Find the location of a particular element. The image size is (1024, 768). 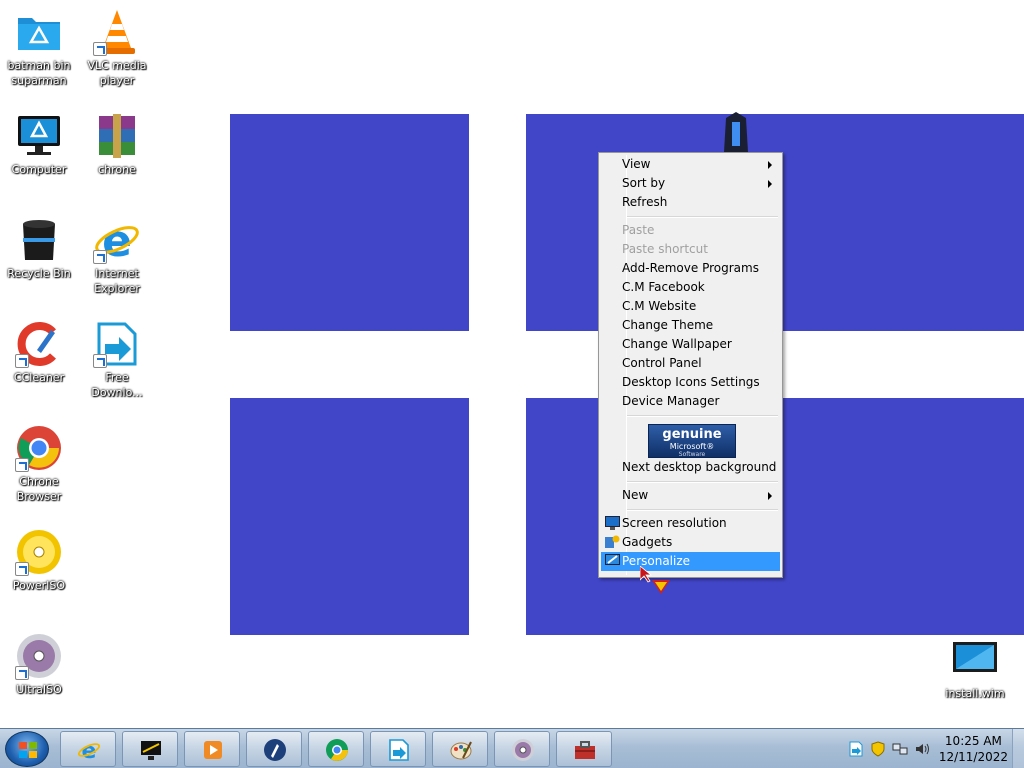

menu-item-paste: Paste is located at coordinates (690, 230).